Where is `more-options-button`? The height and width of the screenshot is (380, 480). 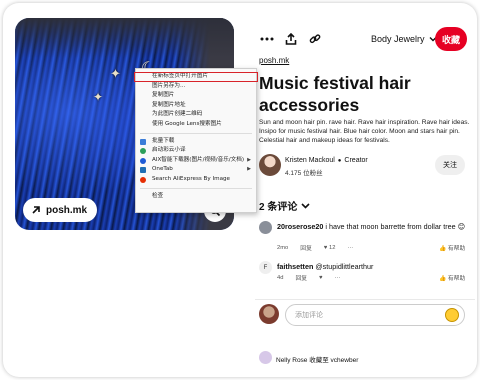 more-options-button is located at coordinates (267, 39).